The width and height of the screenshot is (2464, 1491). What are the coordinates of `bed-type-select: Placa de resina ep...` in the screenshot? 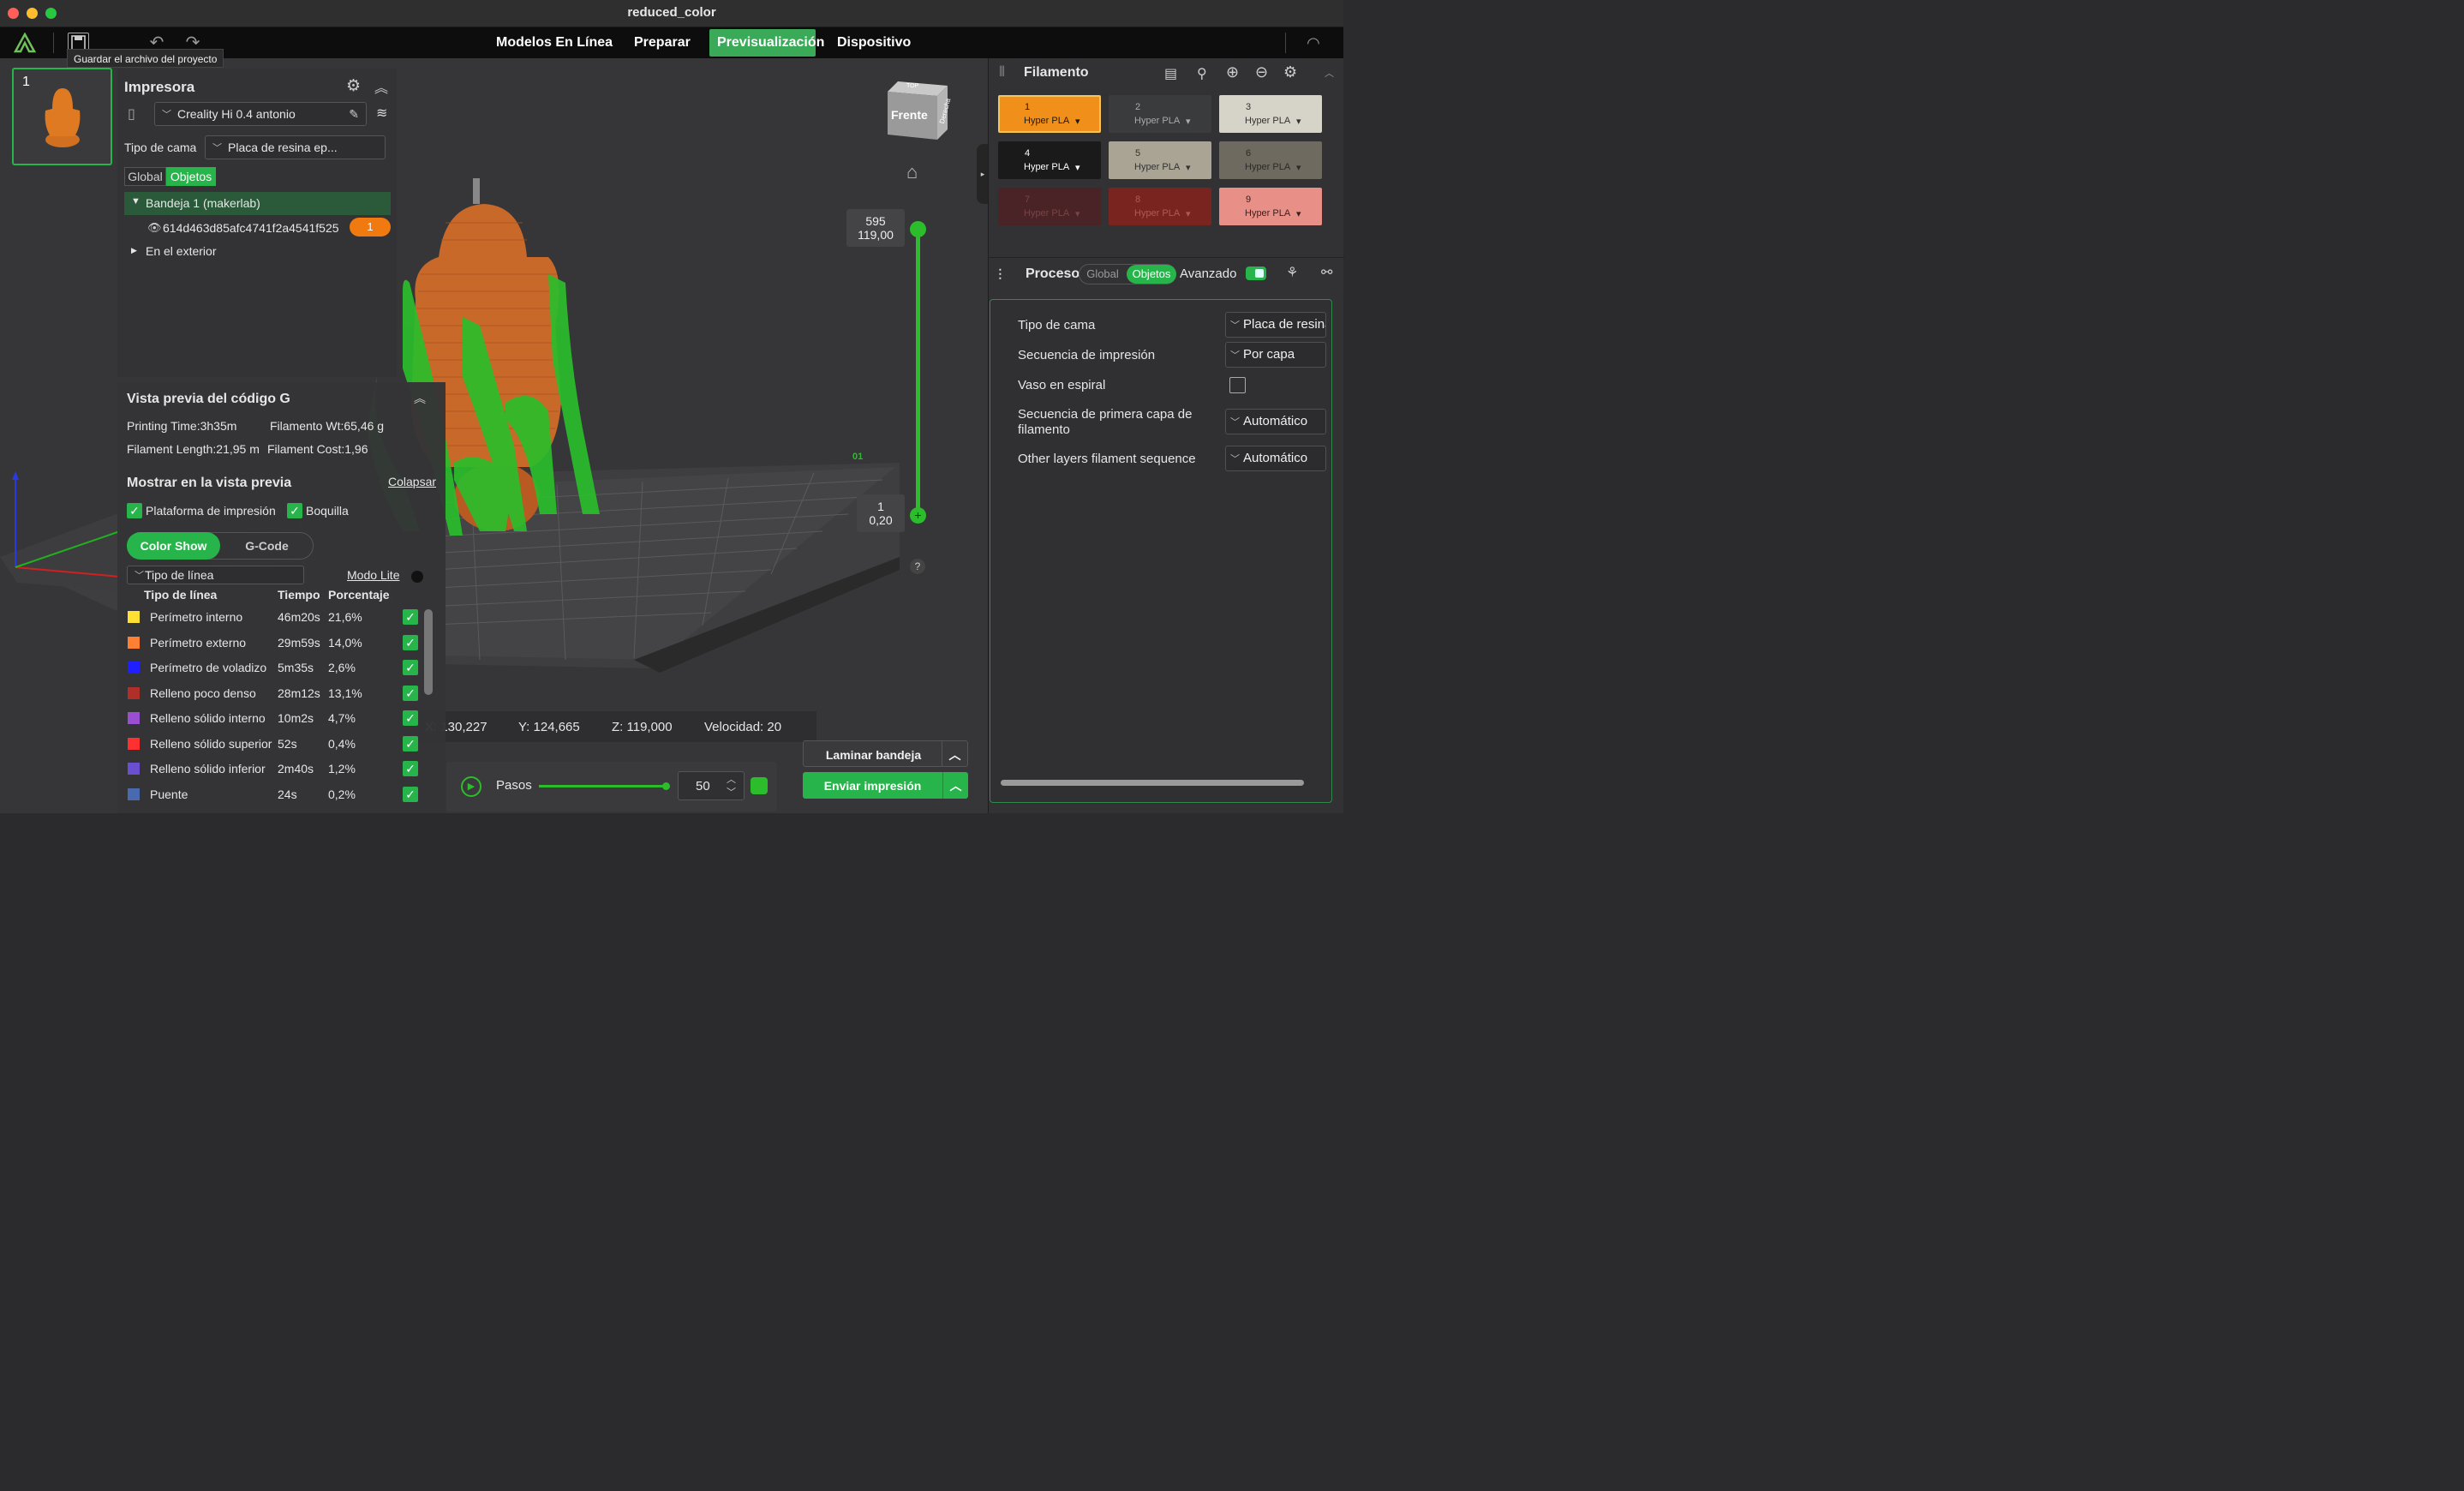 It's located at (295, 147).